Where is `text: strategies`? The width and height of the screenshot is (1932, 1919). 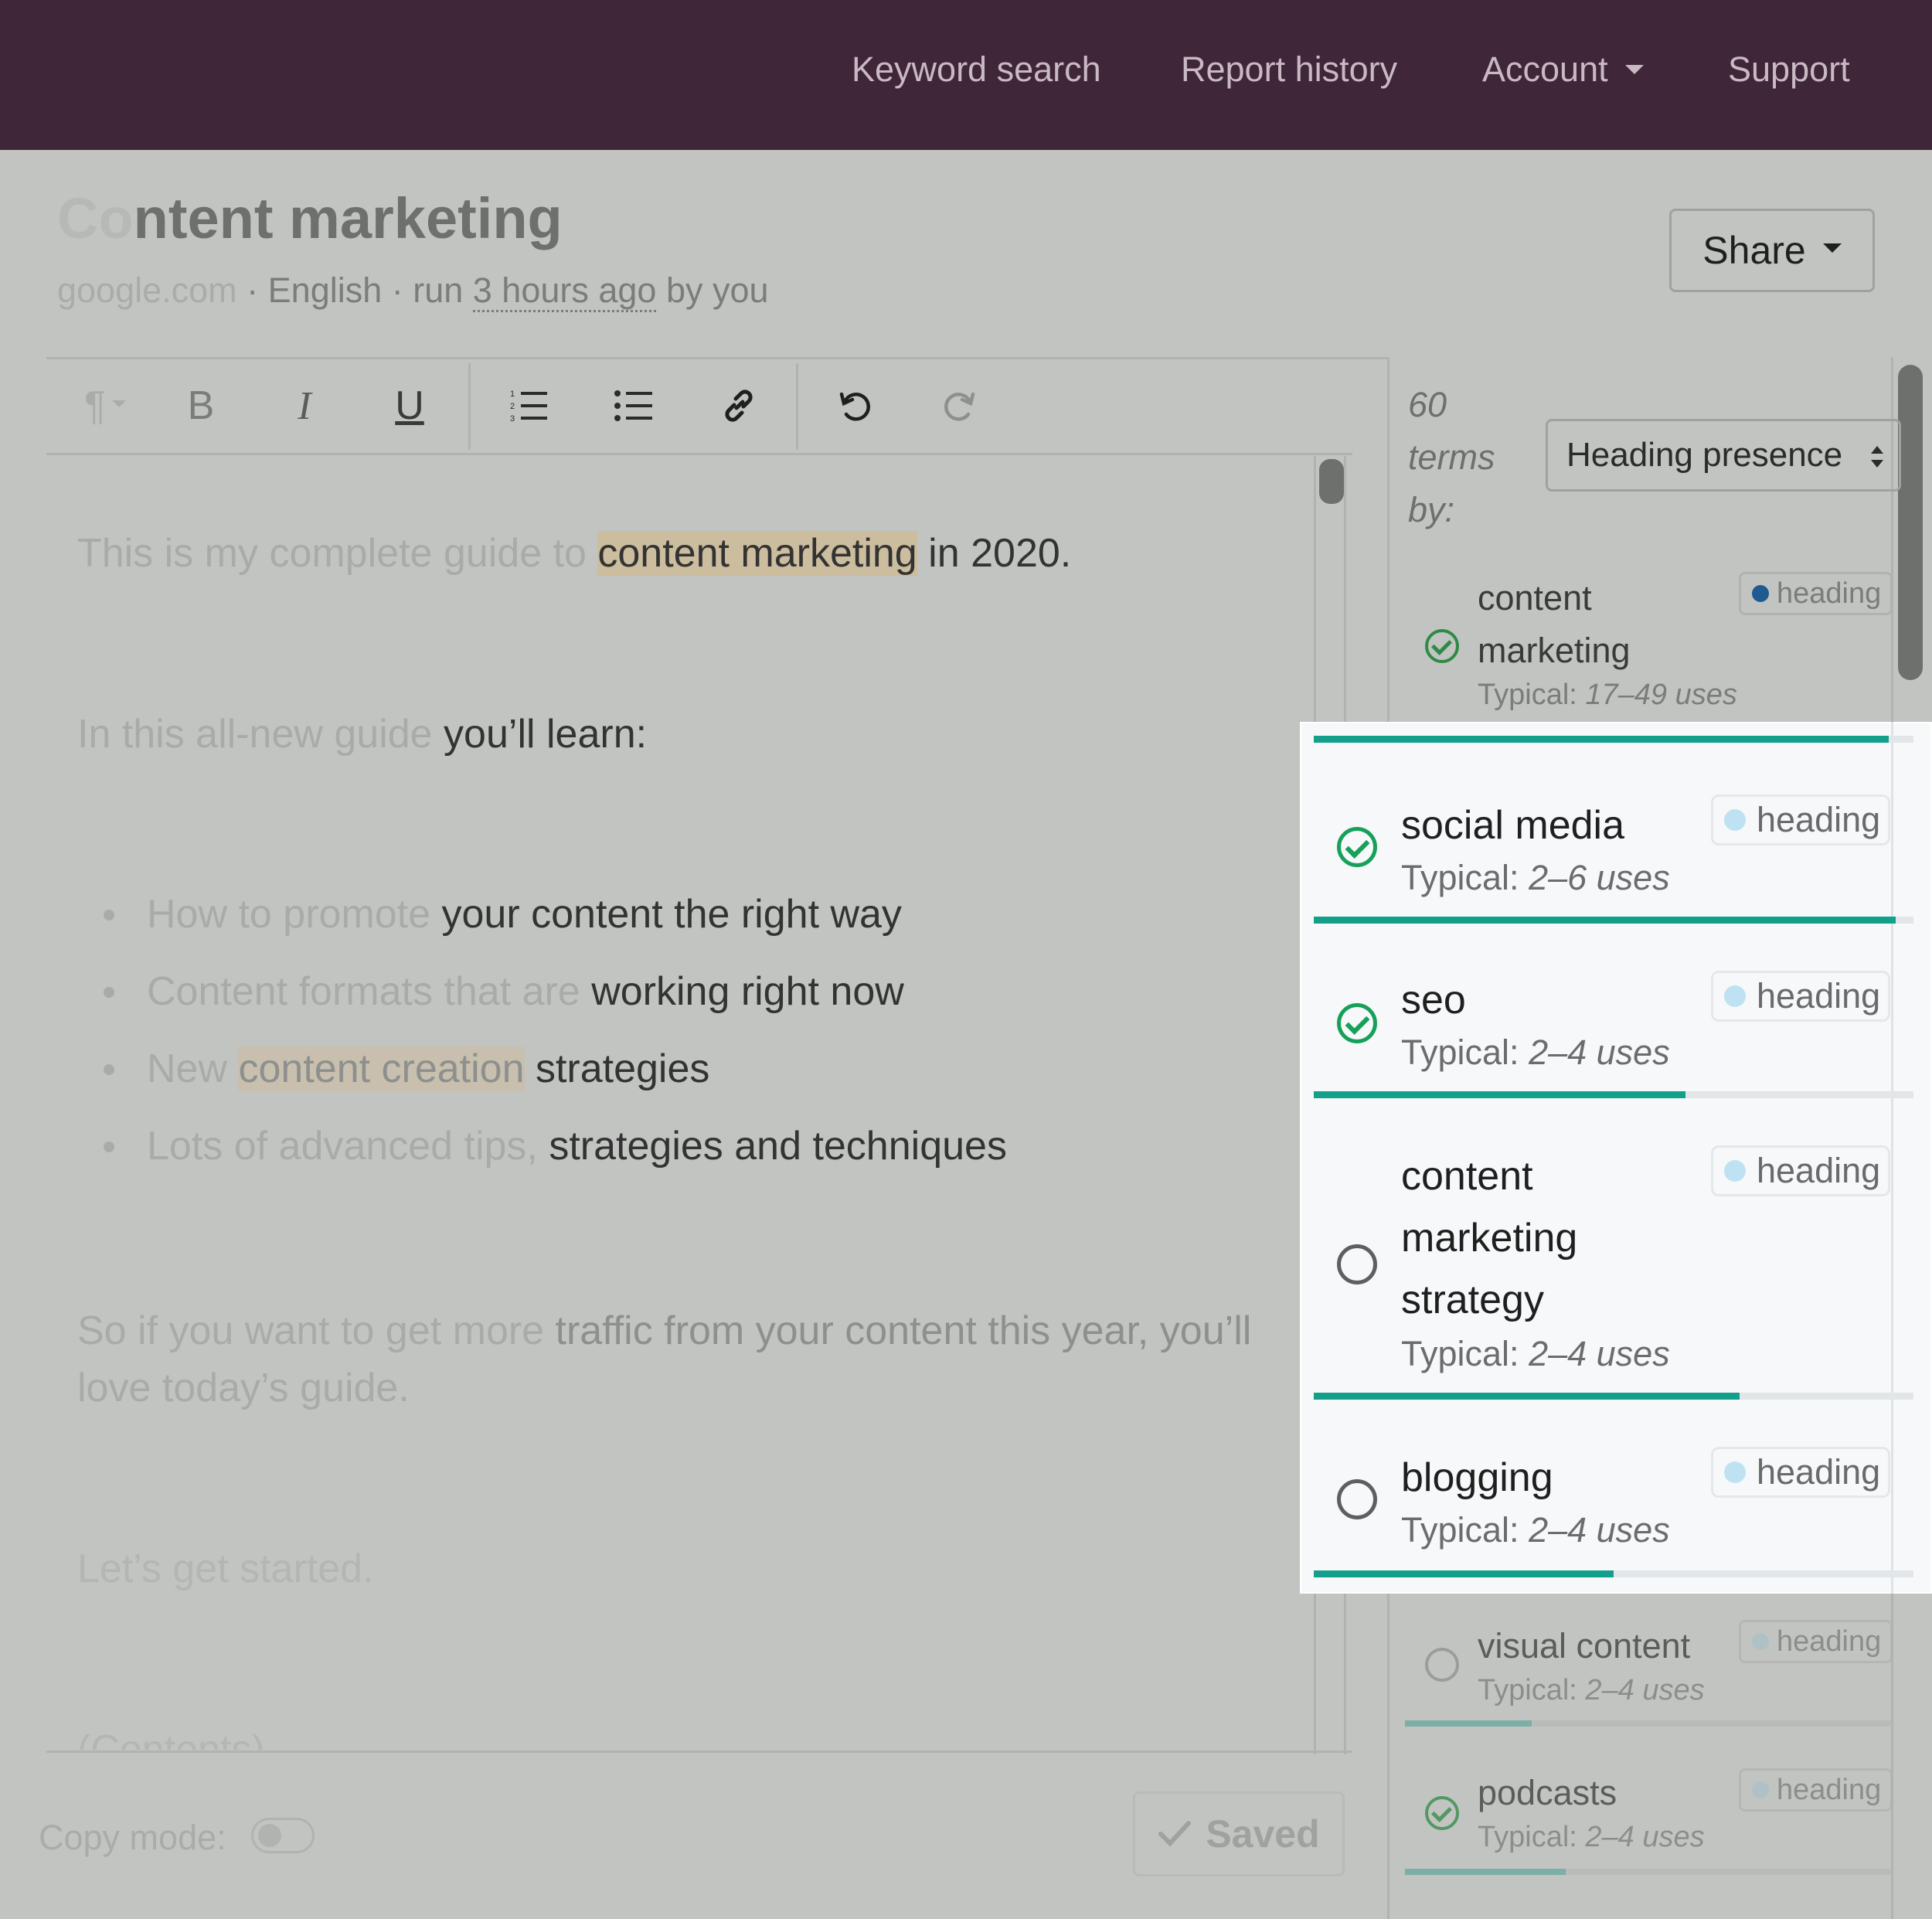
text: strategies is located at coordinates (617, 1068).